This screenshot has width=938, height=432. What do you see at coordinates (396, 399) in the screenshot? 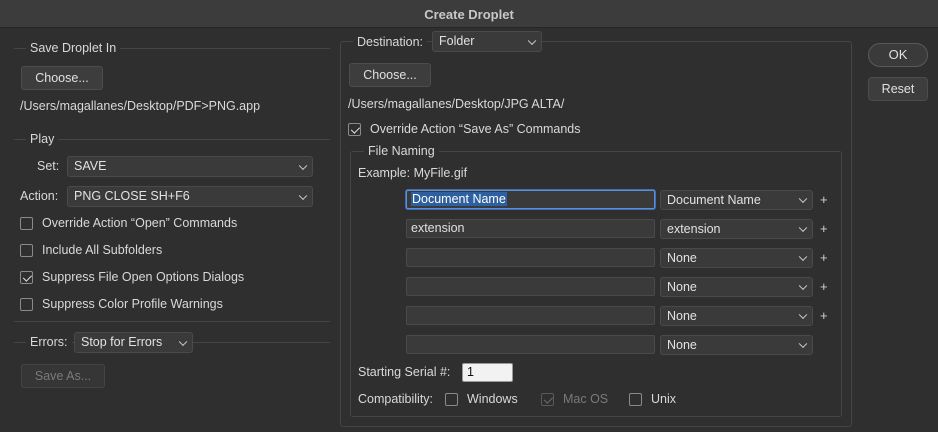
I see `compatibility-label: Compatibility:` at bounding box center [396, 399].